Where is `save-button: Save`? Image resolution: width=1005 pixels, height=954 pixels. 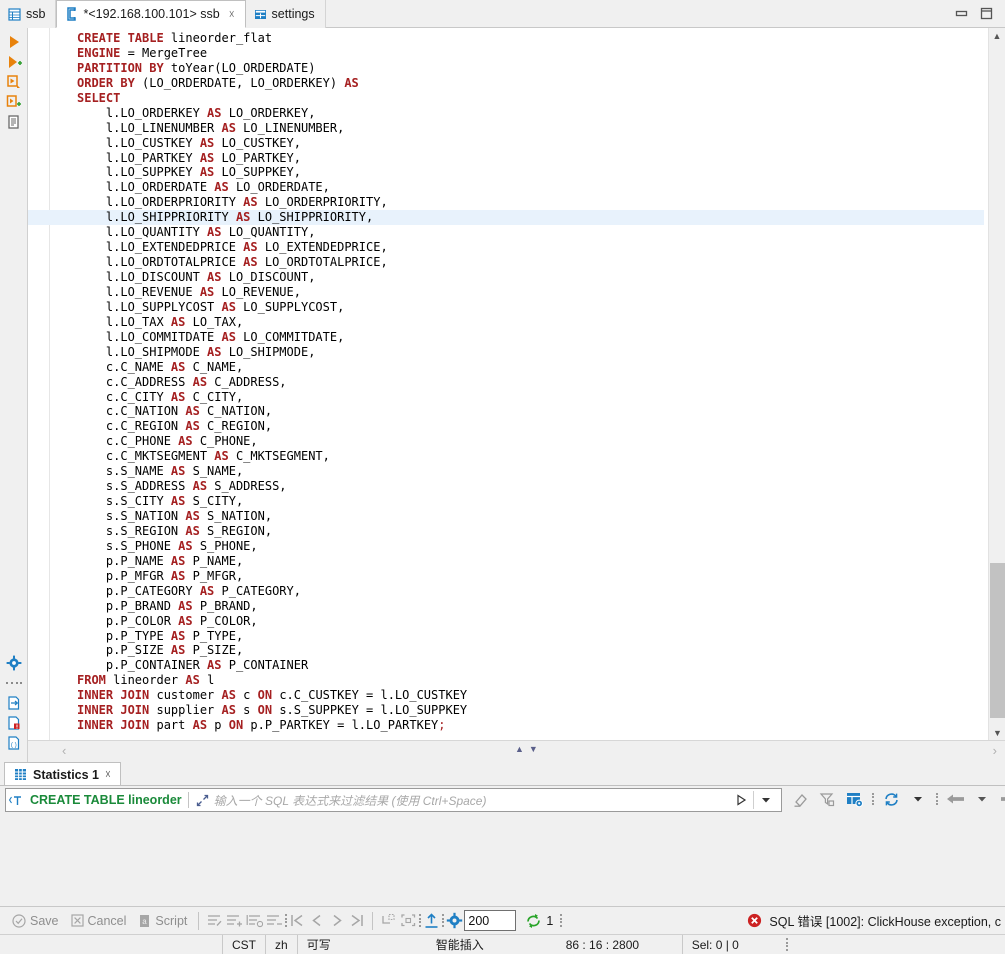 save-button: Save is located at coordinates (35, 921).